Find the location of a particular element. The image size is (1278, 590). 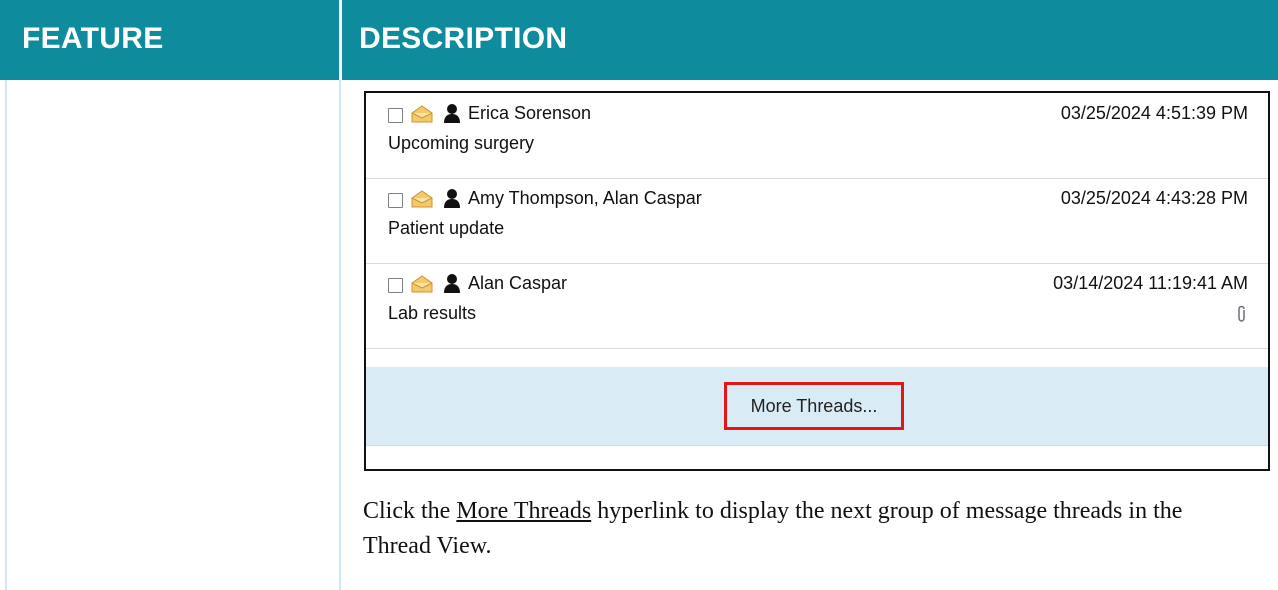

thread-subject: Patient update is located at coordinates (446, 228).